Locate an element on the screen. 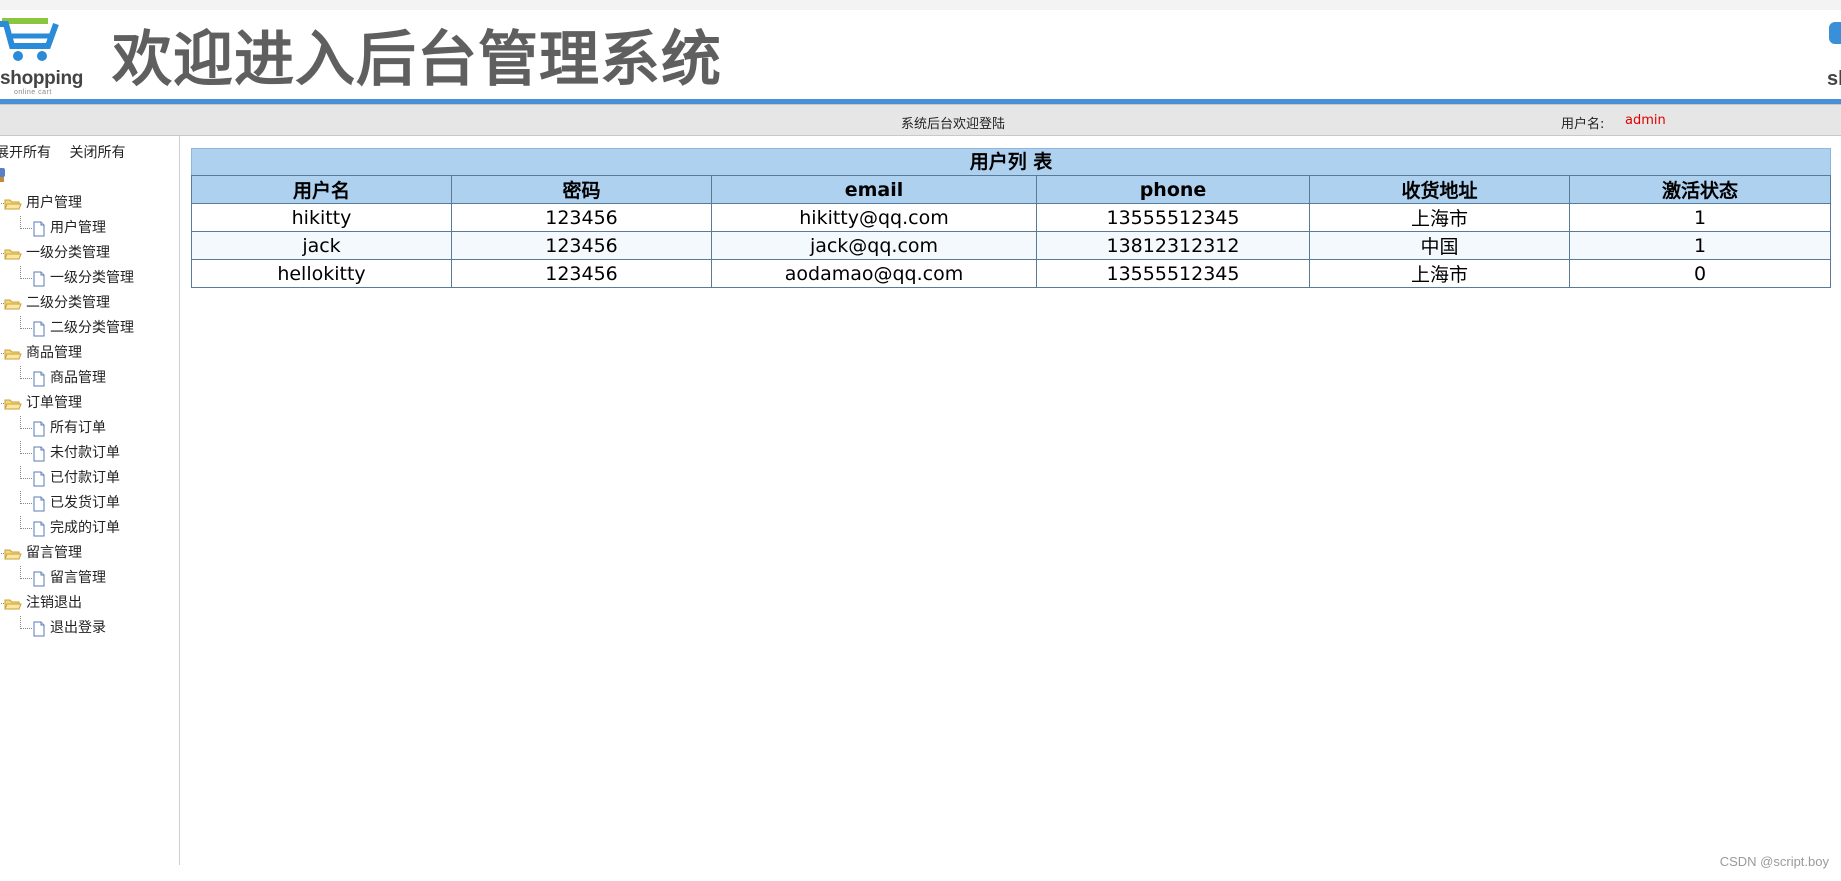  cell-username: hikitty is located at coordinates (321, 217).